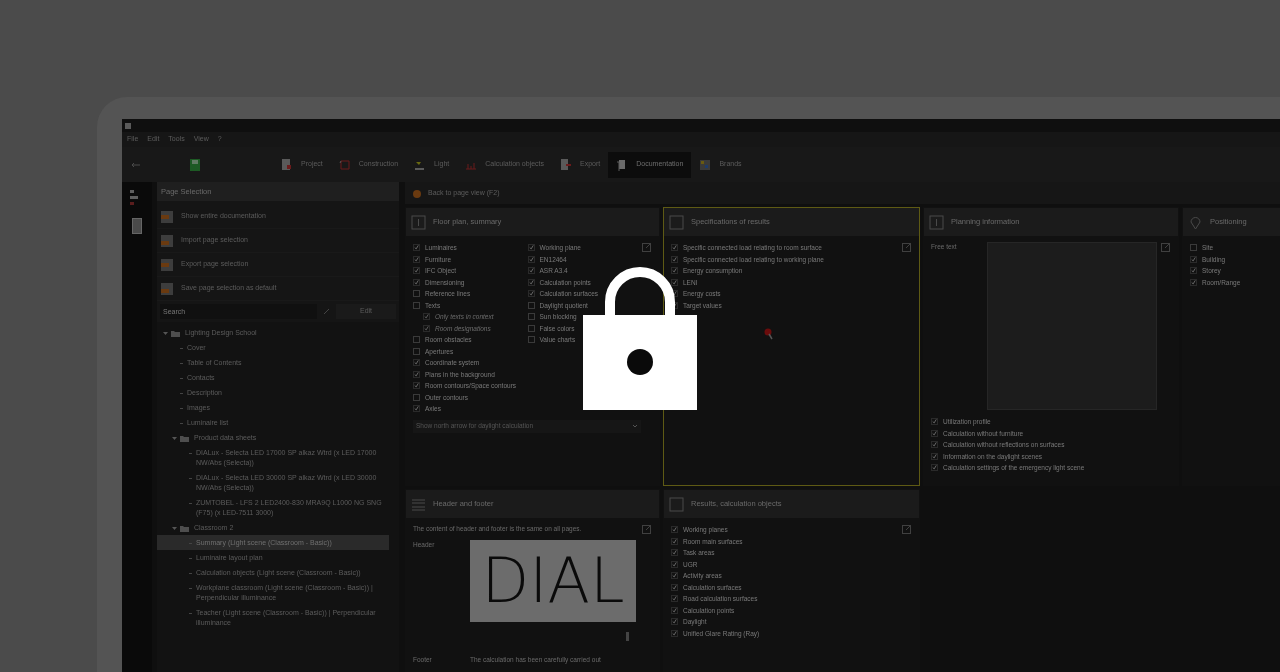 This screenshot has height=672, width=1280. Describe the element at coordinates (705, 164) in the screenshot. I see `palette-icon` at that location.